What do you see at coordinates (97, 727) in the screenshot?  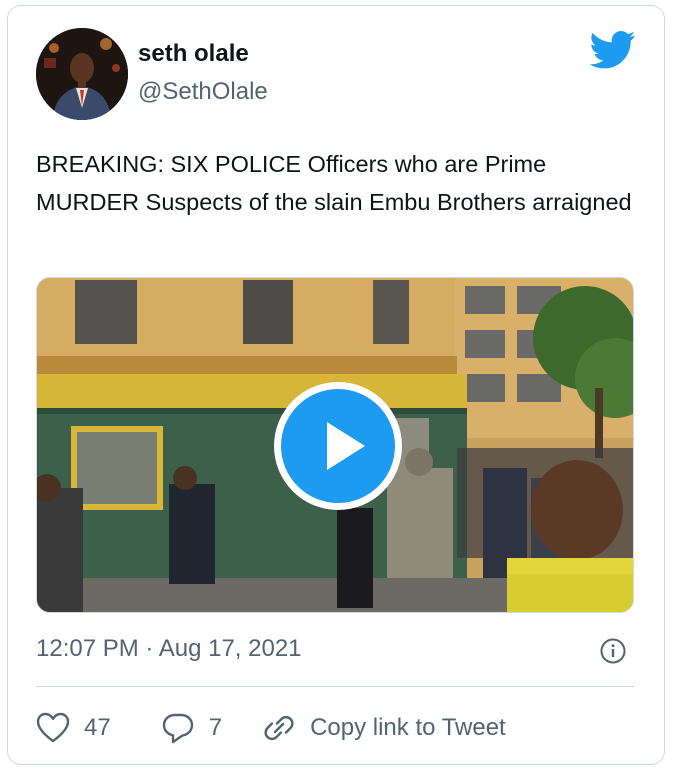 I see `like-count: 47` at bounding box center [97, 727].